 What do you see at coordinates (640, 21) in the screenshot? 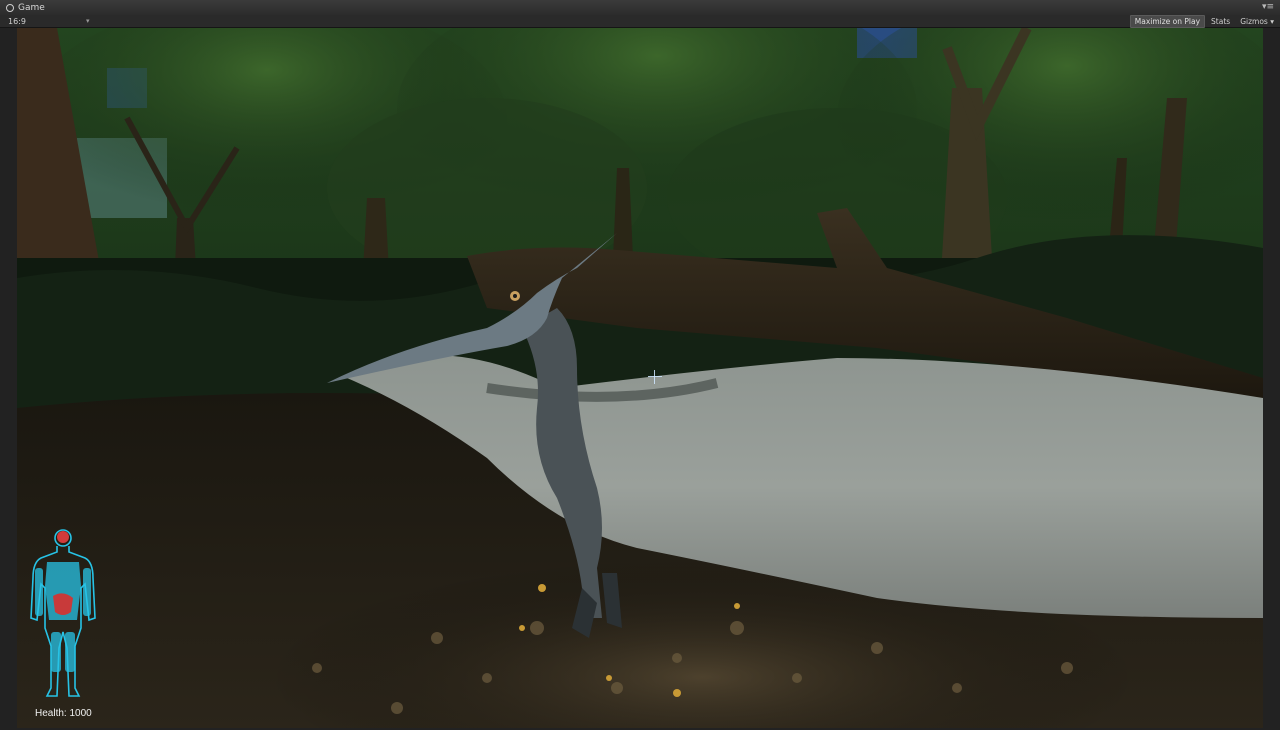
I see `game-toolbar: 16:9 ▾ Maximize on Play Stats Gizmos ▾` at bounding box center [640, 21].